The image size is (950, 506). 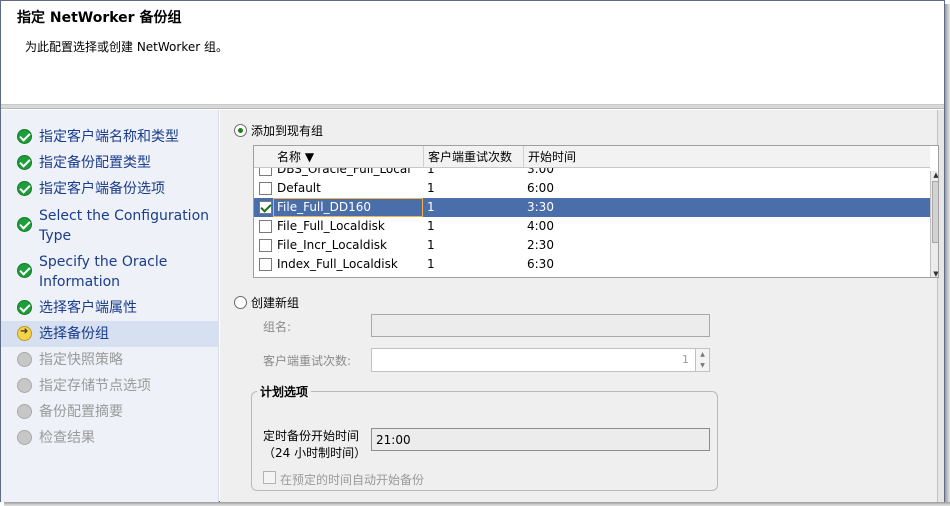 What do you see at coordinates (126, 47) in the screenshot?
I see `page-subtitle: 为此配置选择或创建 NetWorker 组。` at bounding box center [126, 47].